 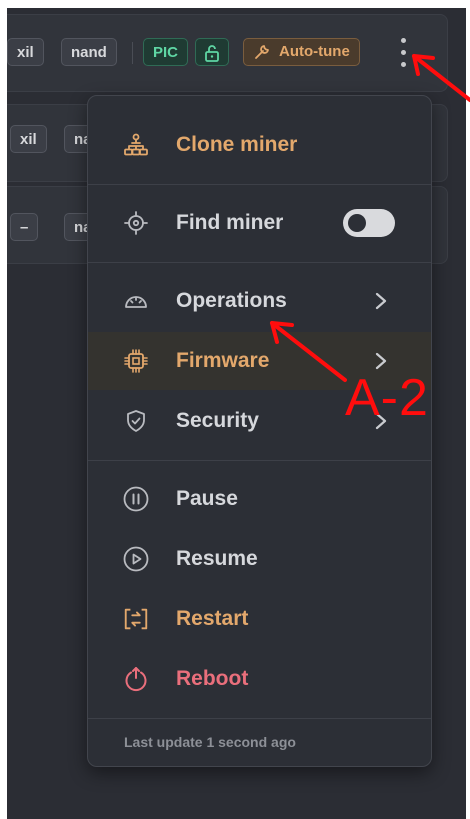 What do you see at coordinates (314, 51) in the screenshot?
I see `autotune-label: Auto-tune` at bounding box center [314, 51].